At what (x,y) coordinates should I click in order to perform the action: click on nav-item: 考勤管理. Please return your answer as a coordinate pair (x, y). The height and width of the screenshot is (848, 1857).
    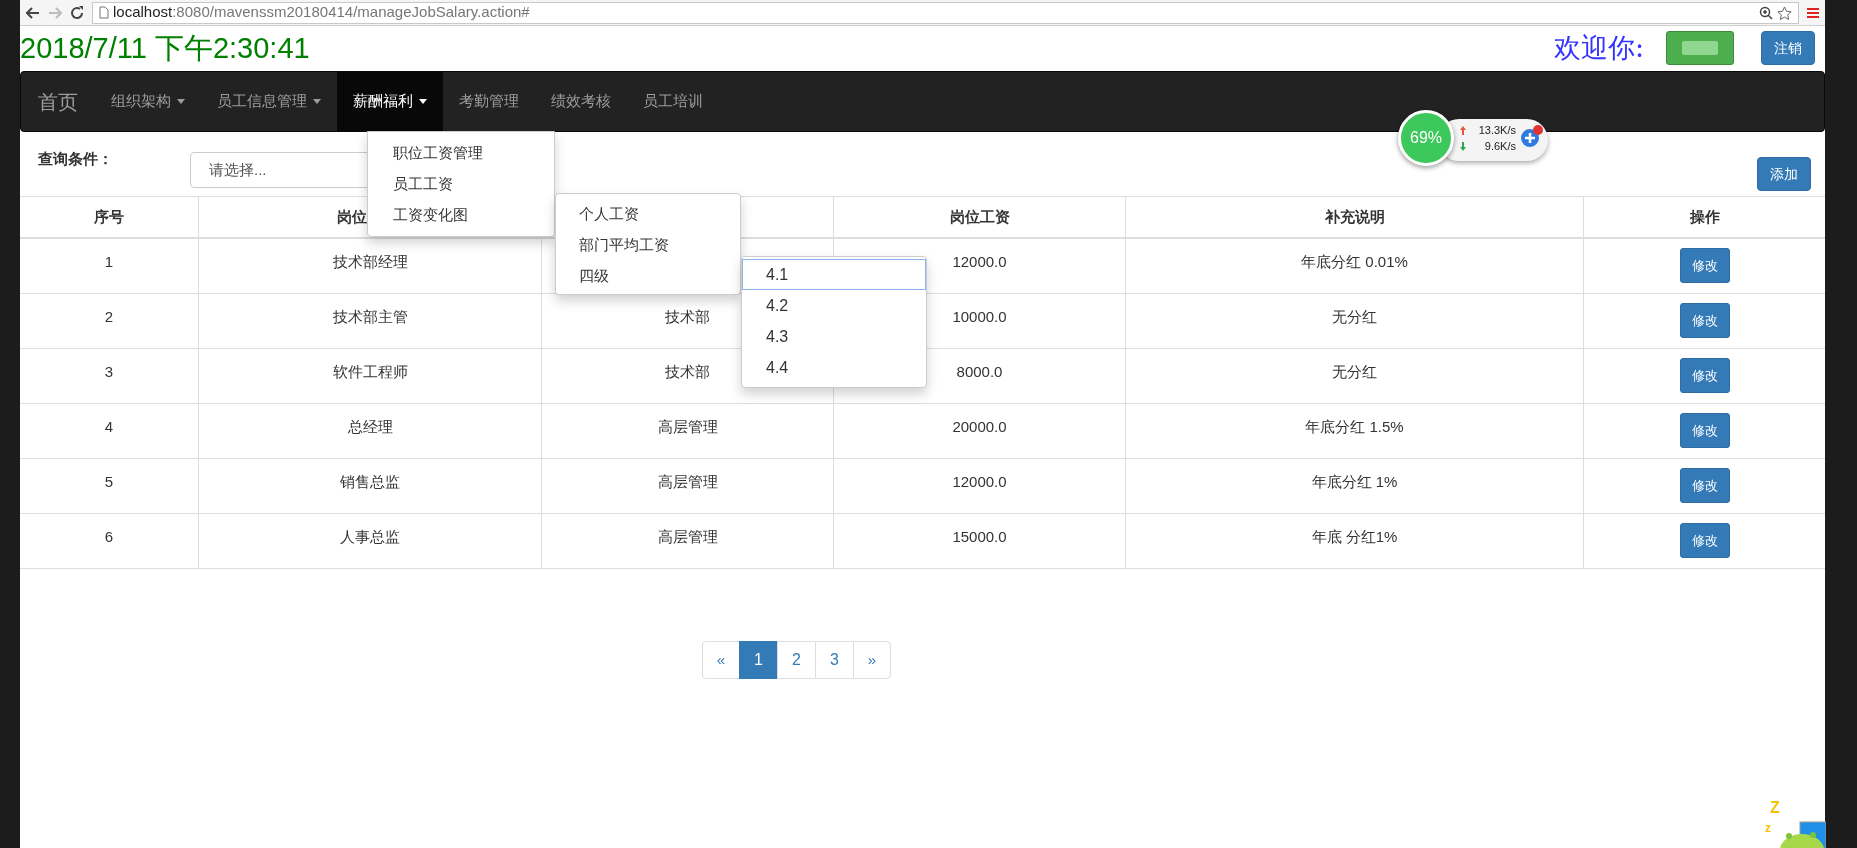
    Looking at the image, I should click on (489, 101).